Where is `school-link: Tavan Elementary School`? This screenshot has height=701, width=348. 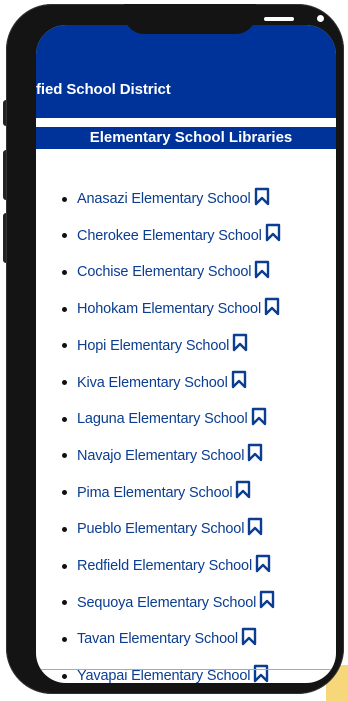
school-link: Tavan Elementary School is located at coordinates (157, 639).